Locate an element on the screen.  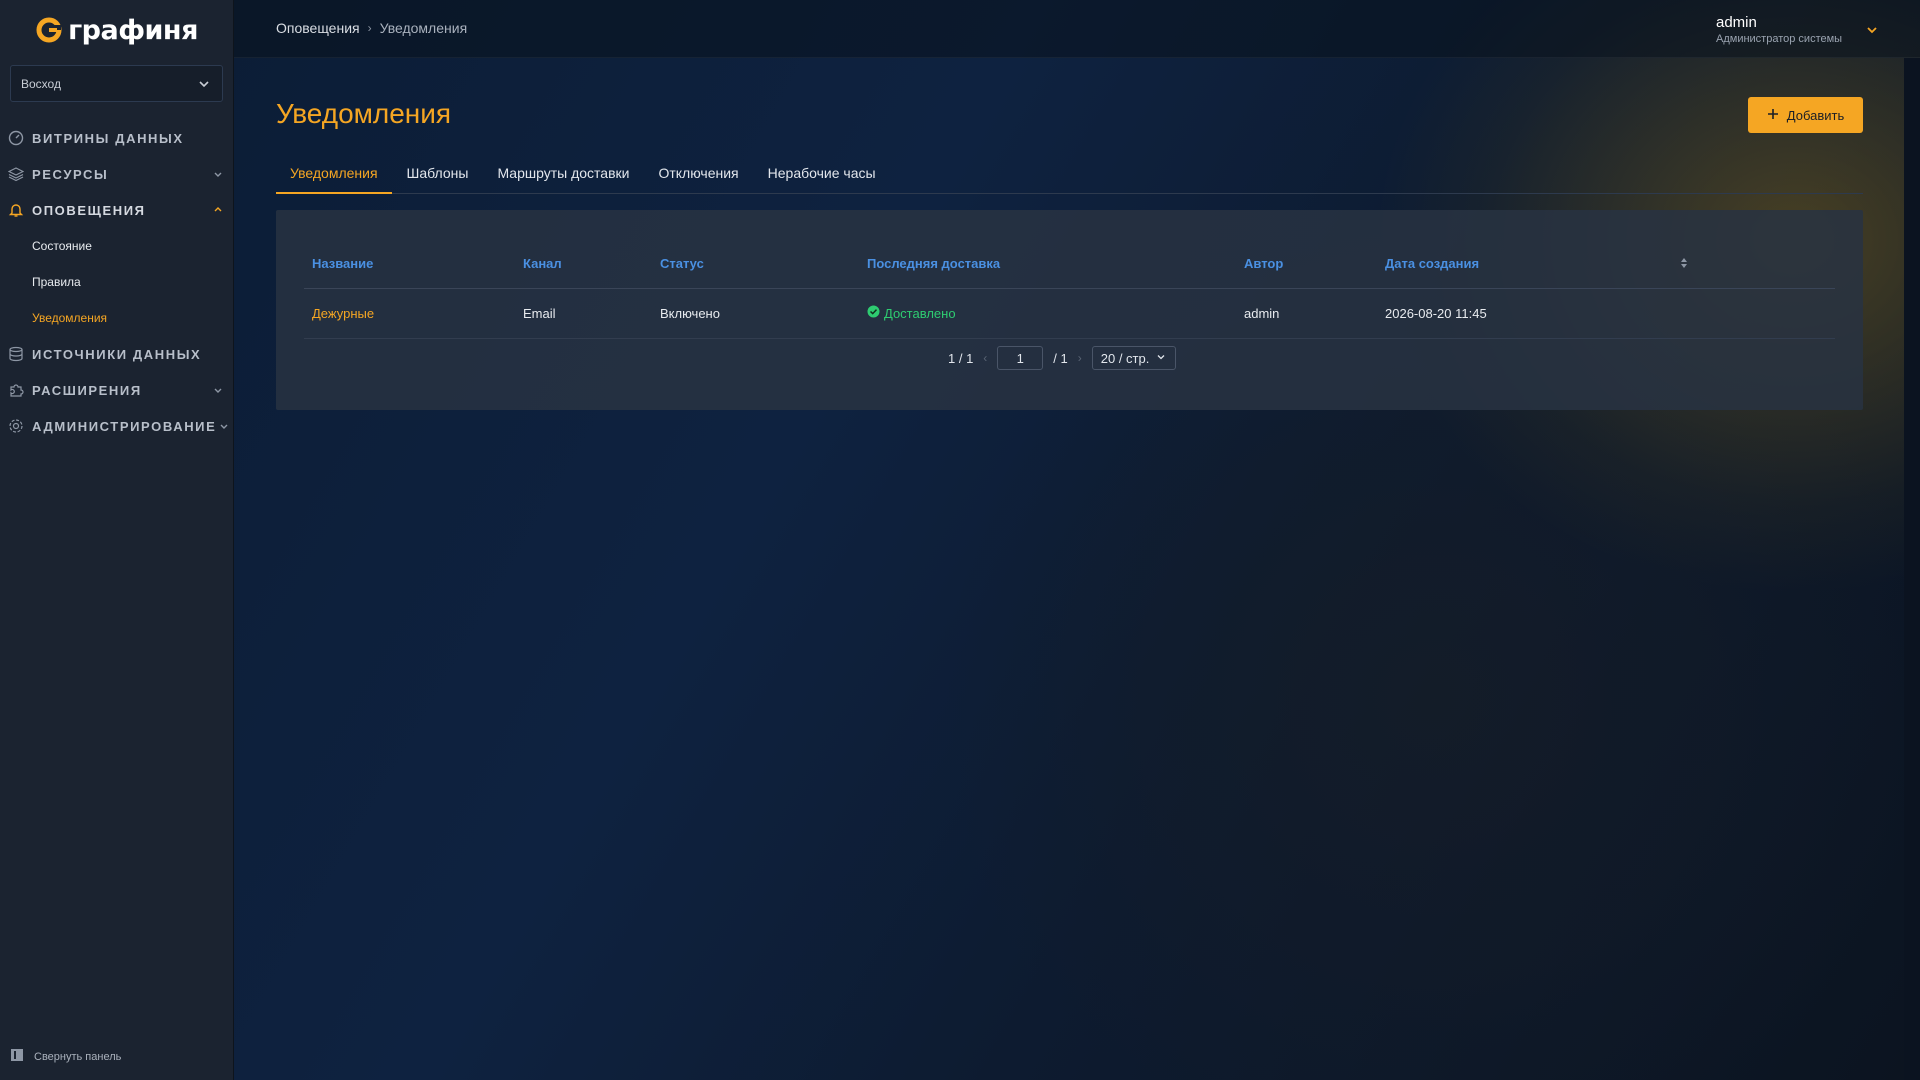
pagination-total: / 1 is located at coordinates (1060, 358).